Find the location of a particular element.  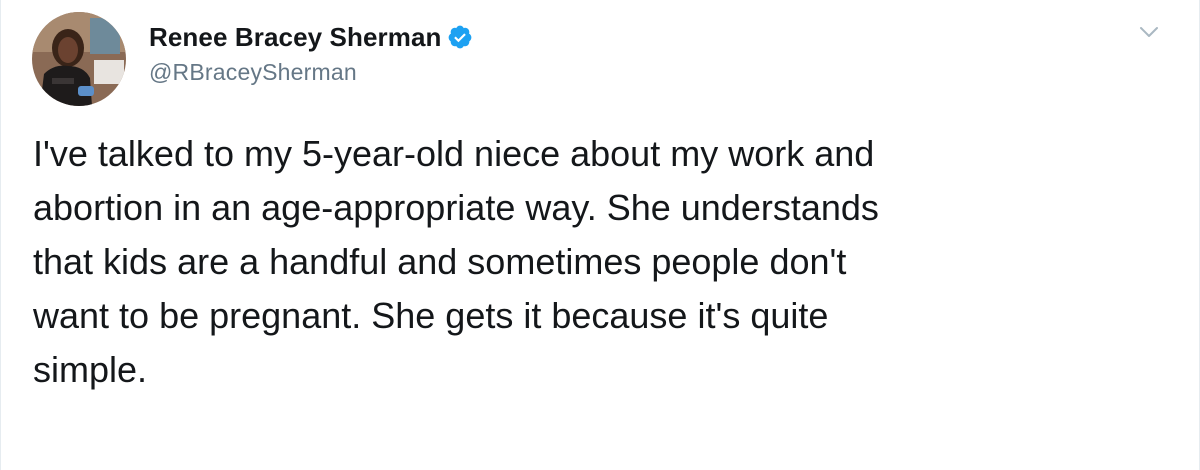

author-name-row: Renee Bracey Sherman is located at coordinates (311, 37).